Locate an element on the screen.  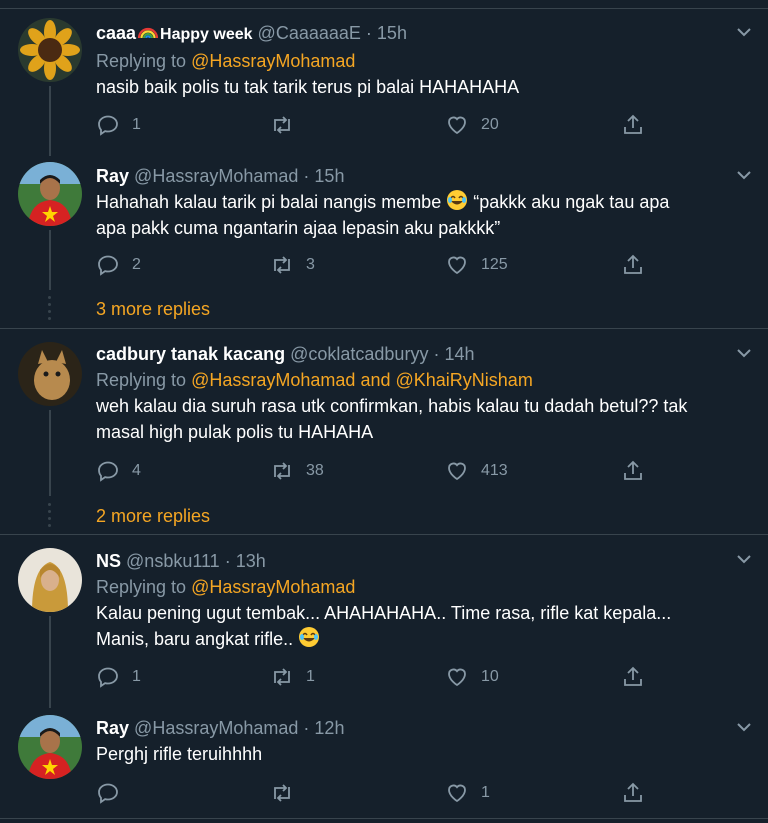
reply-button: 2 is located at coordinates (118, 265).